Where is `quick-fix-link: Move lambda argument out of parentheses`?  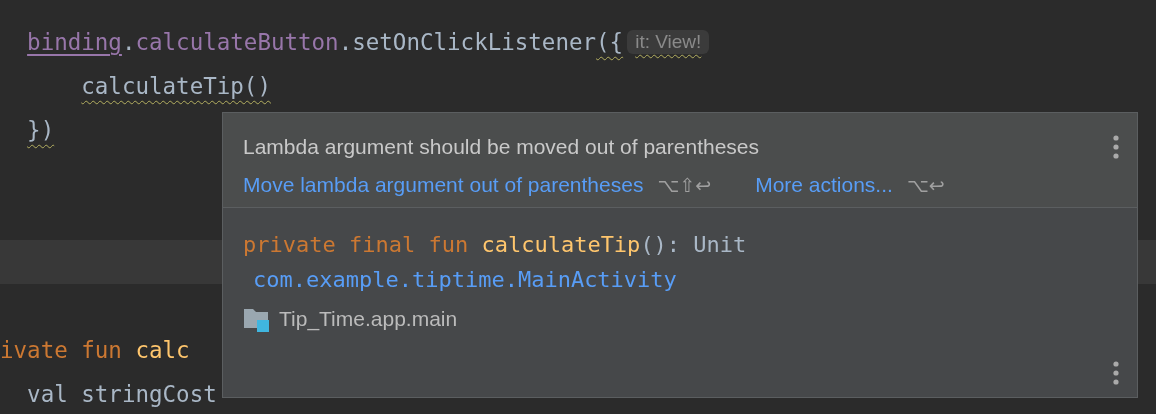
quick-fix-link: Move lambda argument out of parentheses is located at coordinates (443, 185).